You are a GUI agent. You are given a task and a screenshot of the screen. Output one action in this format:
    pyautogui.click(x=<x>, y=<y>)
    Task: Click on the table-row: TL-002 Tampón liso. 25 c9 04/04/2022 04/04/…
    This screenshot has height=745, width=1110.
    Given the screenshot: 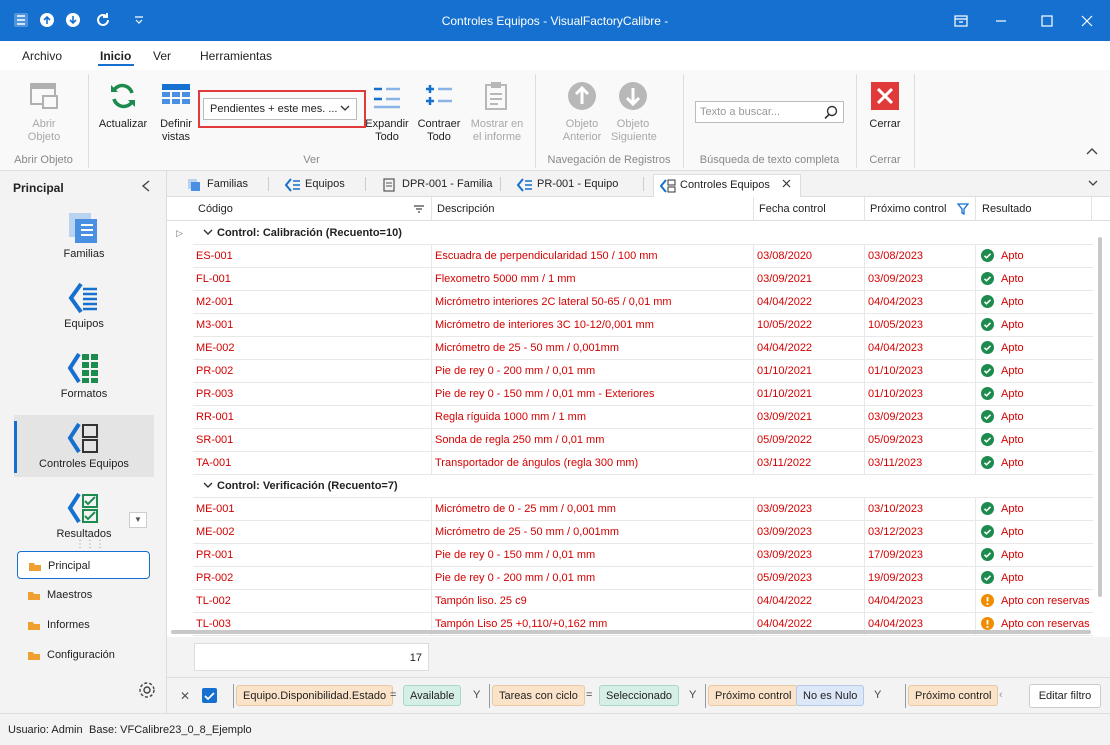 What is the action you would take?
    pyautogui.click(x=643, y=601)
    